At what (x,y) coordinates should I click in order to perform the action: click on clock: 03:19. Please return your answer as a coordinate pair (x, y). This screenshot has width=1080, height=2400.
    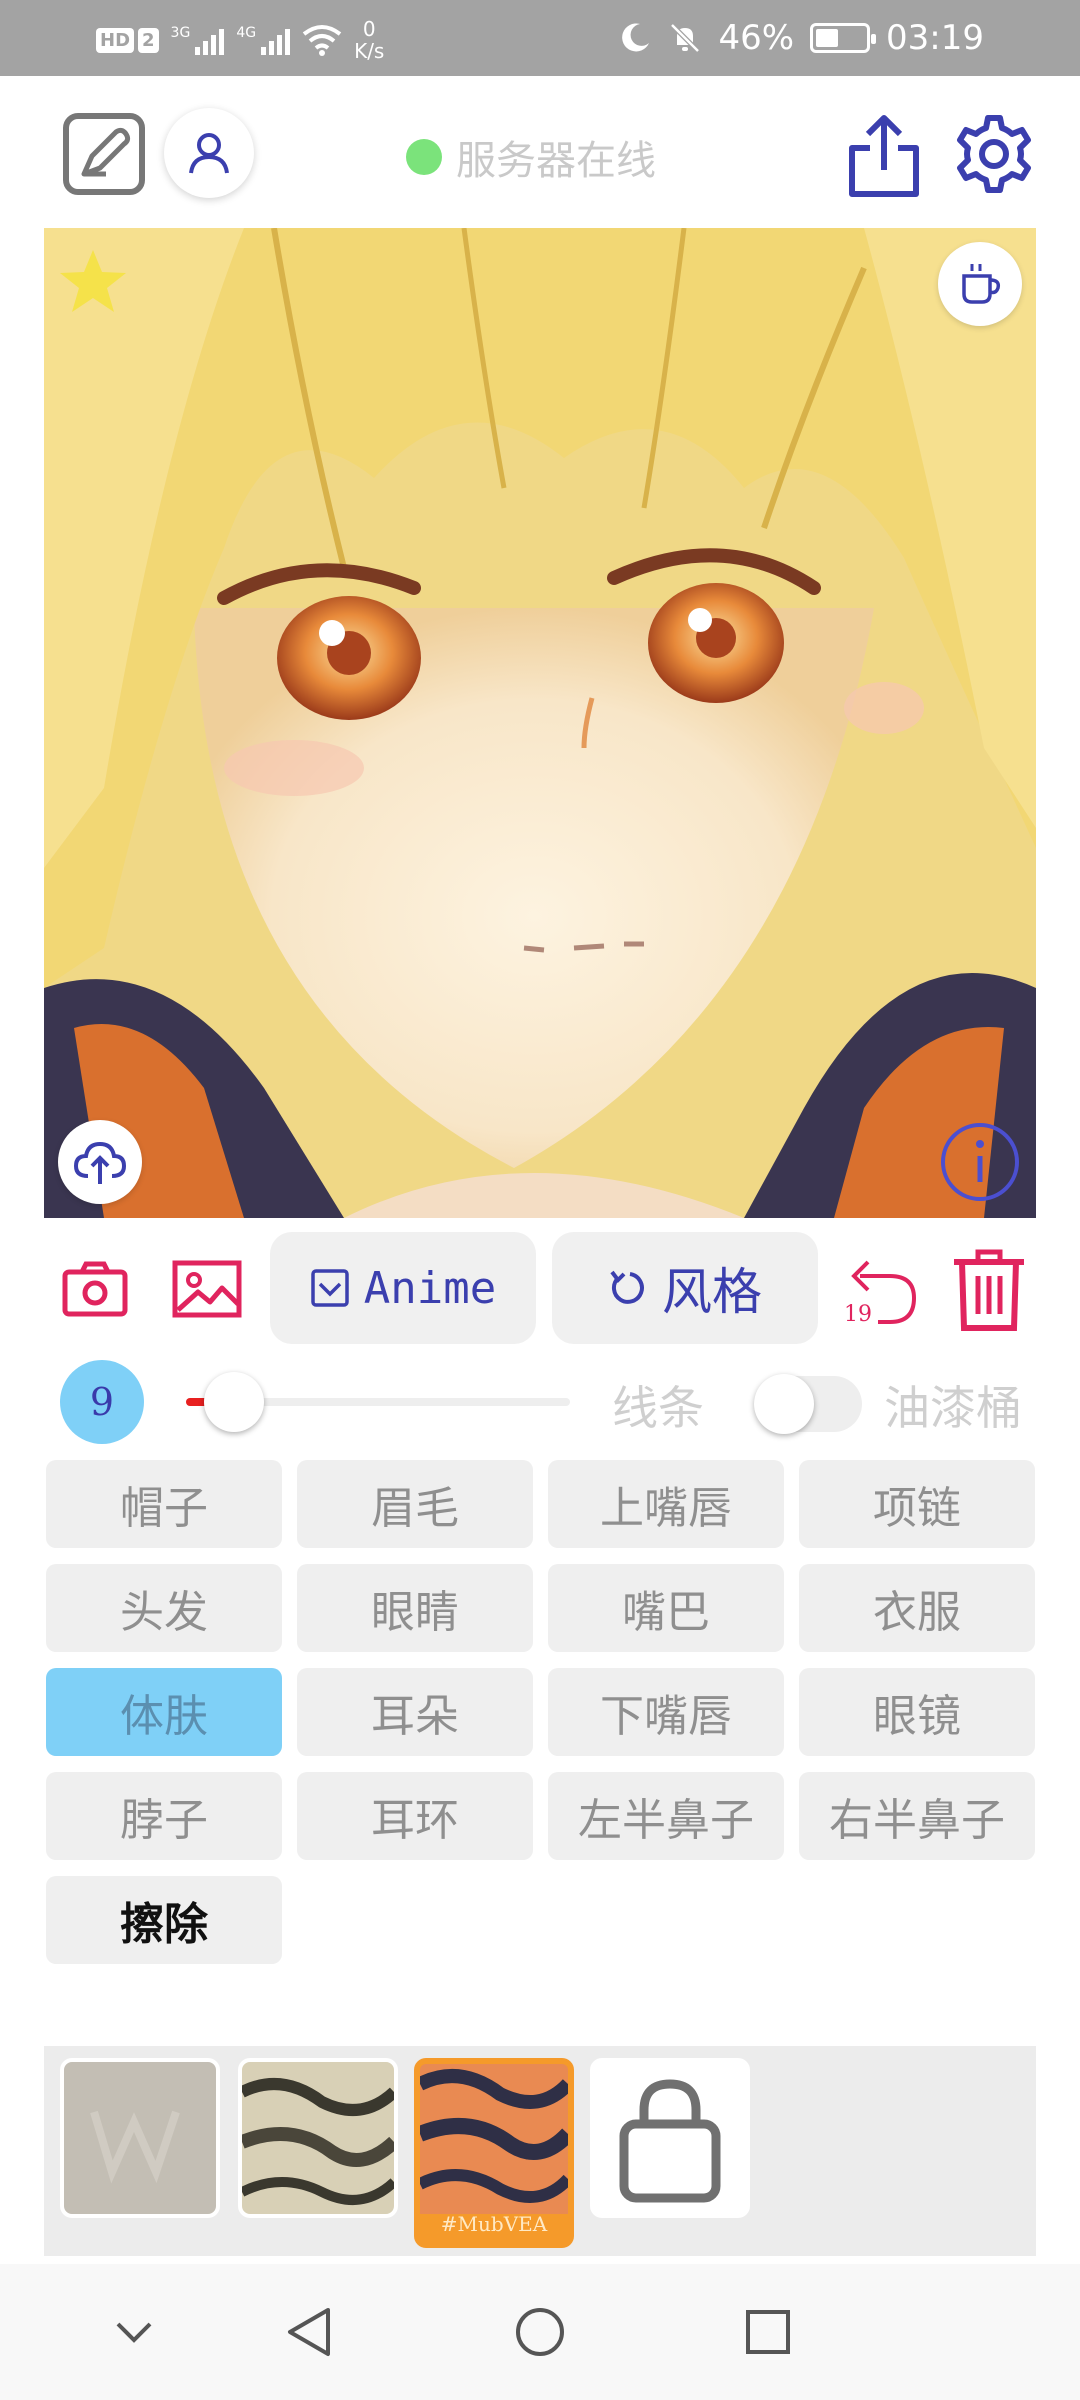
    Looking at the image, I should click on (935, 38).